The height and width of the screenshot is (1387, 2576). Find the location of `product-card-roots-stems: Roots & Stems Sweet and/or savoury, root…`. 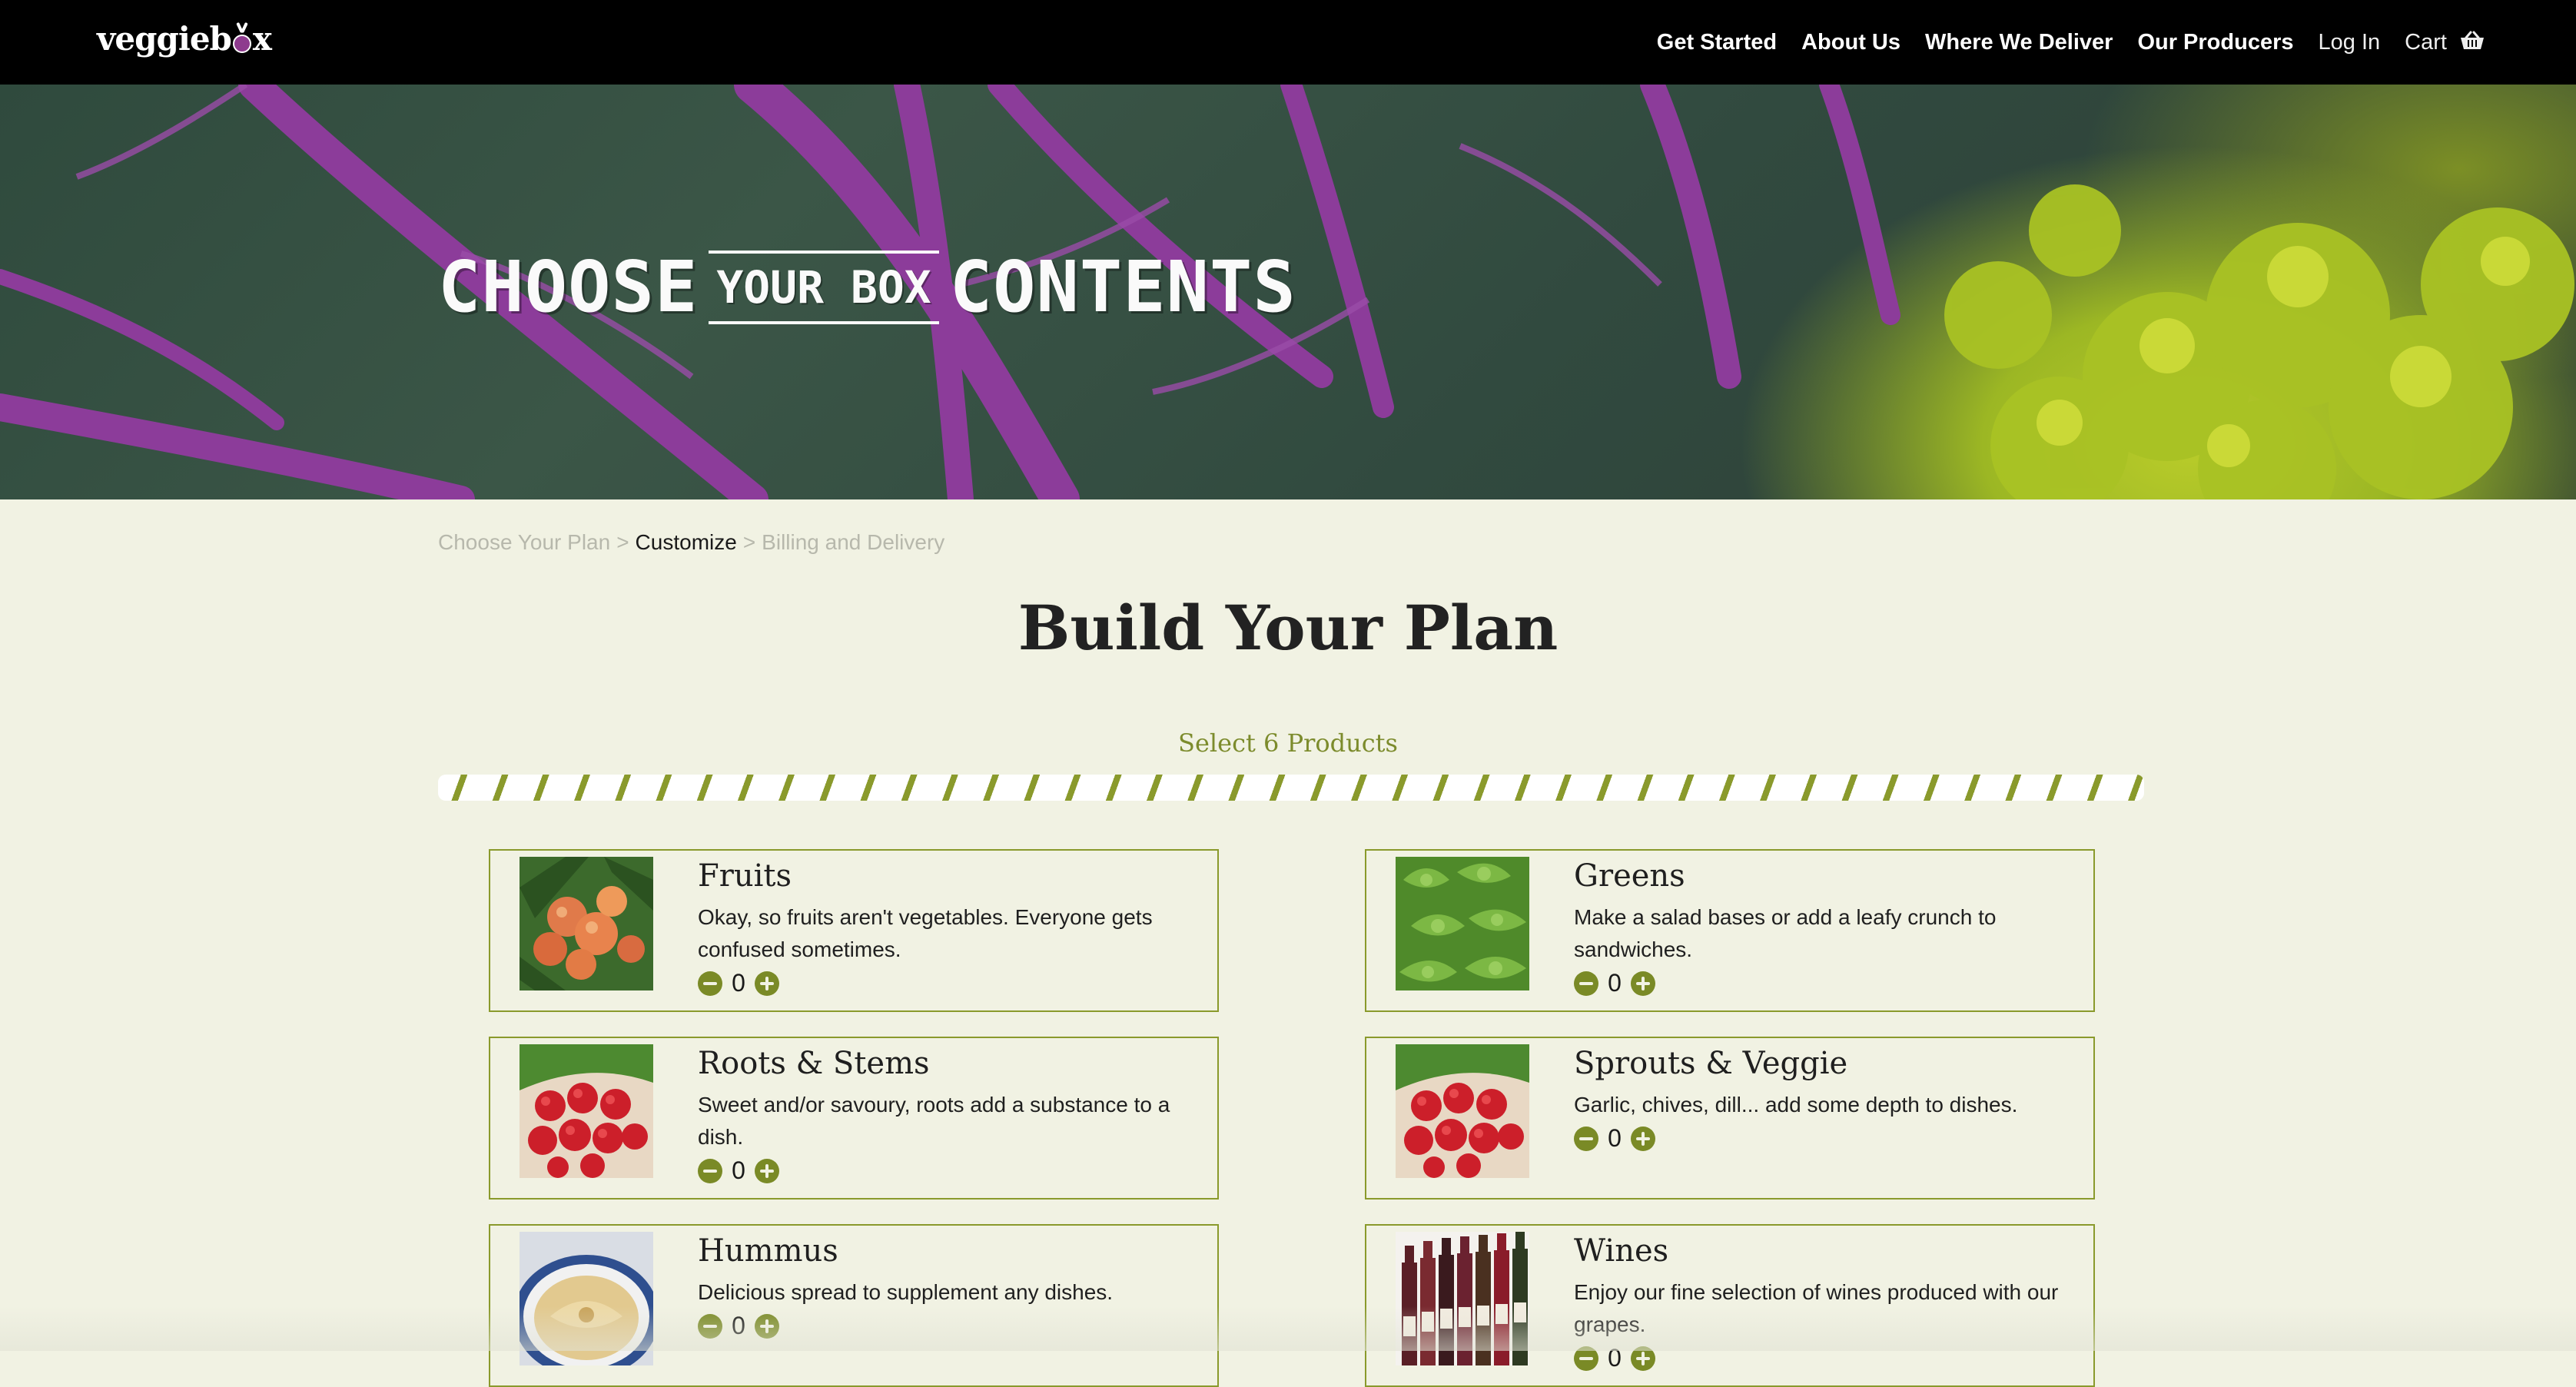

product-card-roots-stems: Roots & Stems Sweet and/or savoury, root… is located at coordinates (854, 1118).